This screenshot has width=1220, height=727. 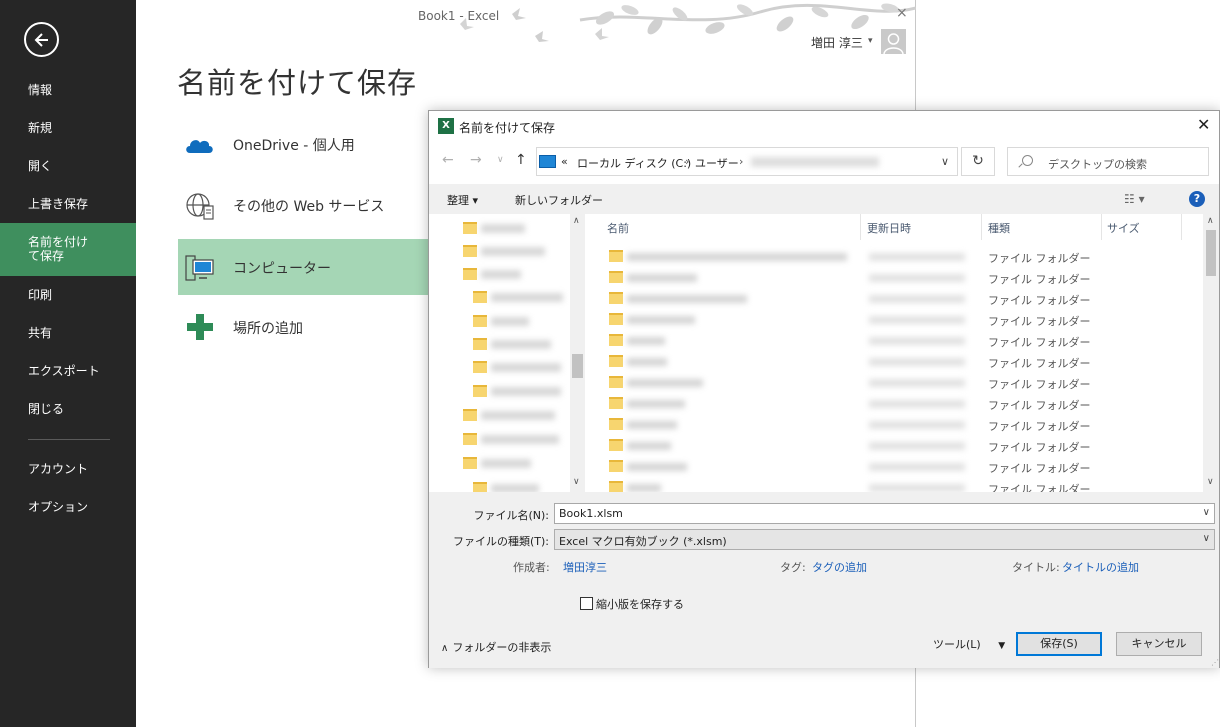 What do you see at coordinates (1097, 164) in the screenshot?
I see `search-input: デスクトップの検索` at bounding box center [1097, 164].